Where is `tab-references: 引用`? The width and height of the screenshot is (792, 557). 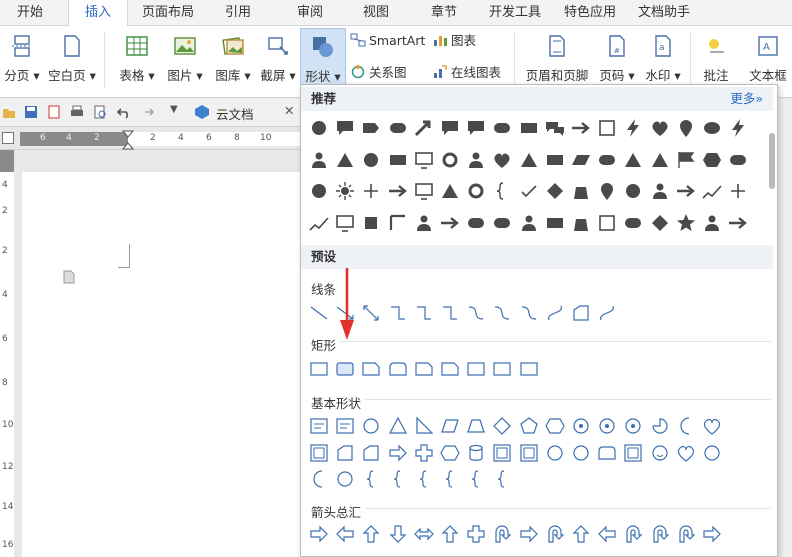 tab-references: 引用 is located at coordinates (238, 13).